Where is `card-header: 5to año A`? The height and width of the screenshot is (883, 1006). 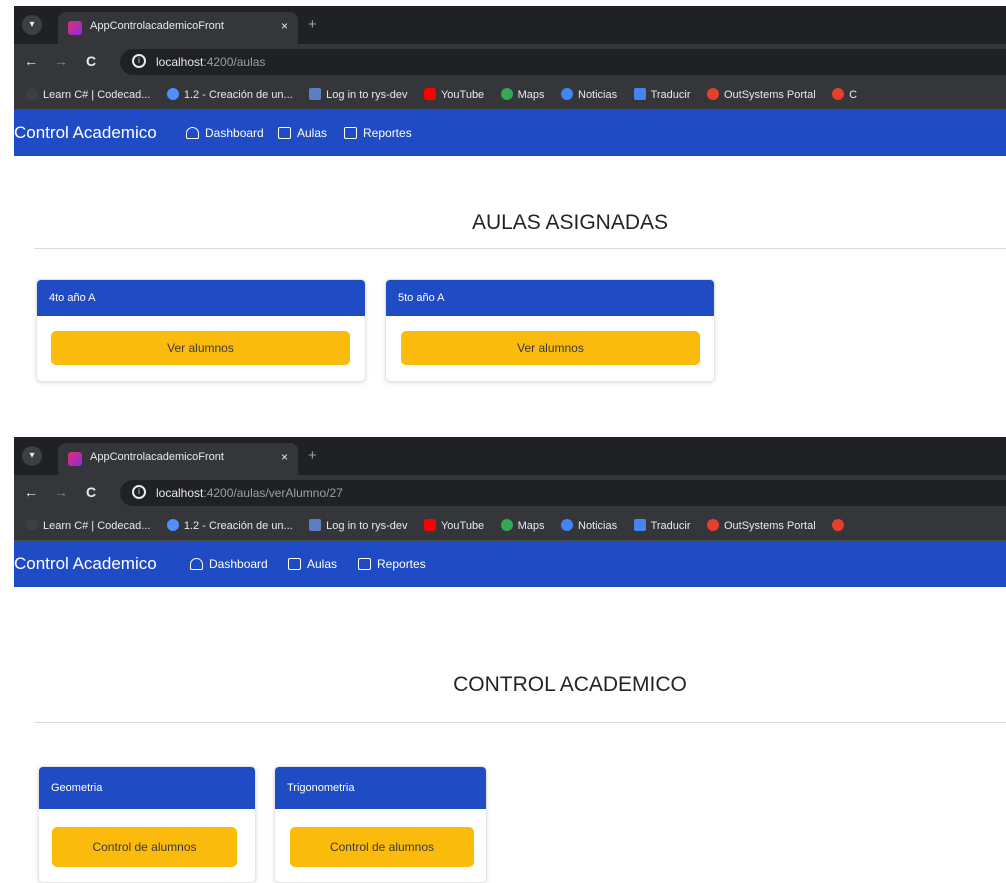
card-header: 5to año A is located at coordinates (550, 298).